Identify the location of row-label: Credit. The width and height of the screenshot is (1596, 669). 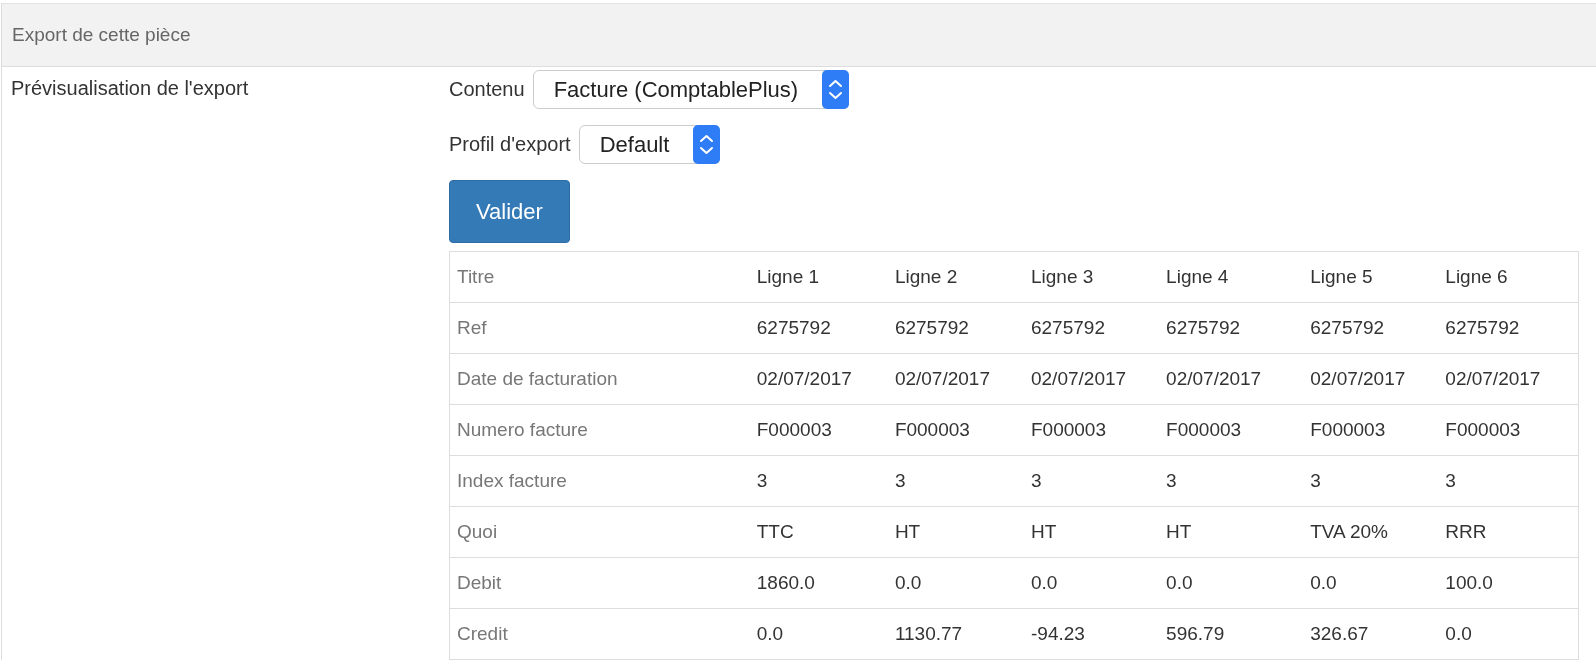
(599, 634).